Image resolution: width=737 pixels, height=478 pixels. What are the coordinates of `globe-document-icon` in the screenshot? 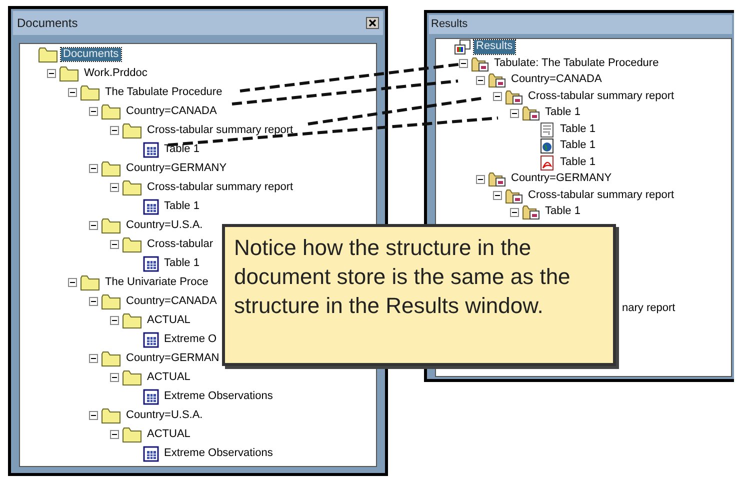 It's located at (547, 146).